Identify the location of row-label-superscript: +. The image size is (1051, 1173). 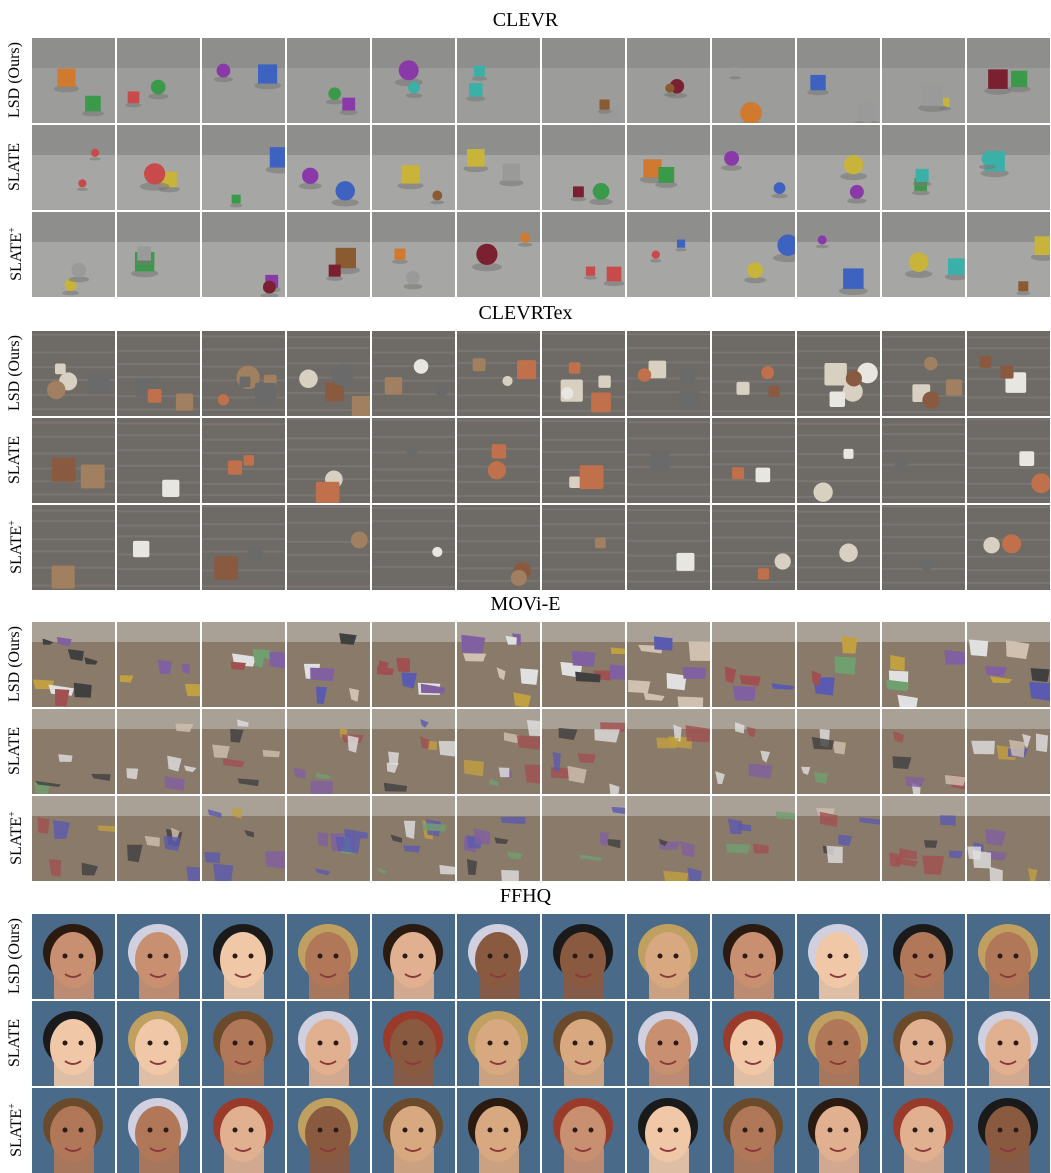
(12, 814).